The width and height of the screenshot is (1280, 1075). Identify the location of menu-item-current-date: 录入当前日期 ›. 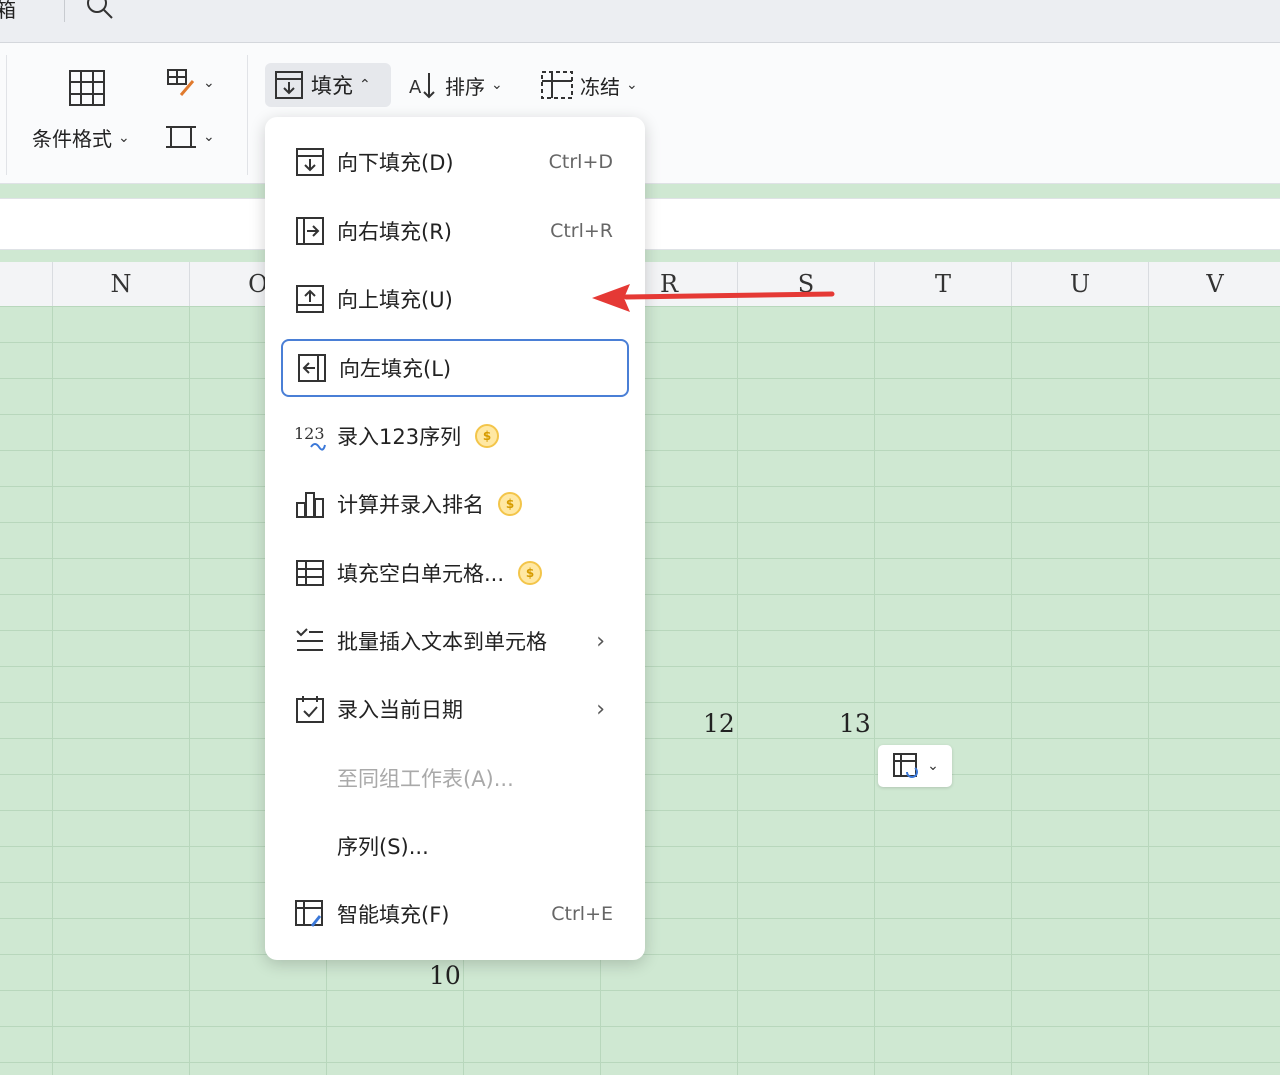
(455, 709).